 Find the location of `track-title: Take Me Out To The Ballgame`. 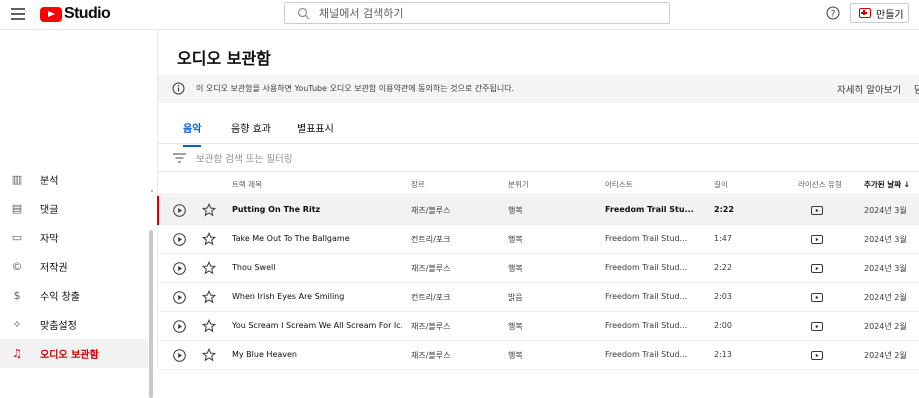

track-title: Take Me Out To The Ballgame is located at coordinates (317, 238).